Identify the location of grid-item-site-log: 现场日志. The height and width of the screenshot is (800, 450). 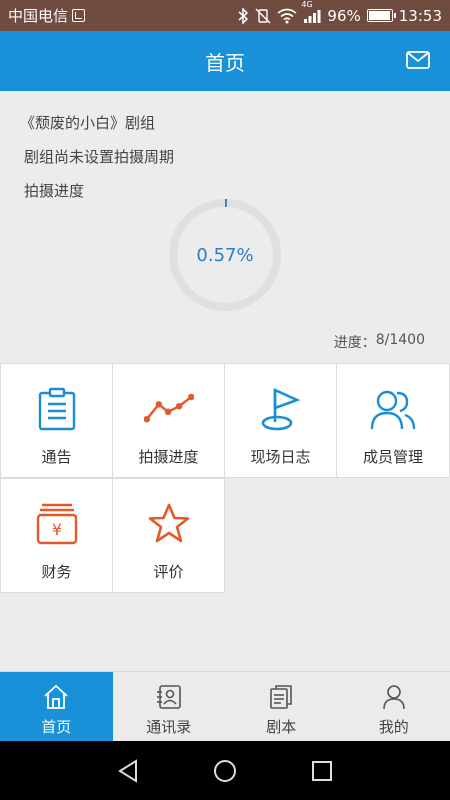
(280, 420).